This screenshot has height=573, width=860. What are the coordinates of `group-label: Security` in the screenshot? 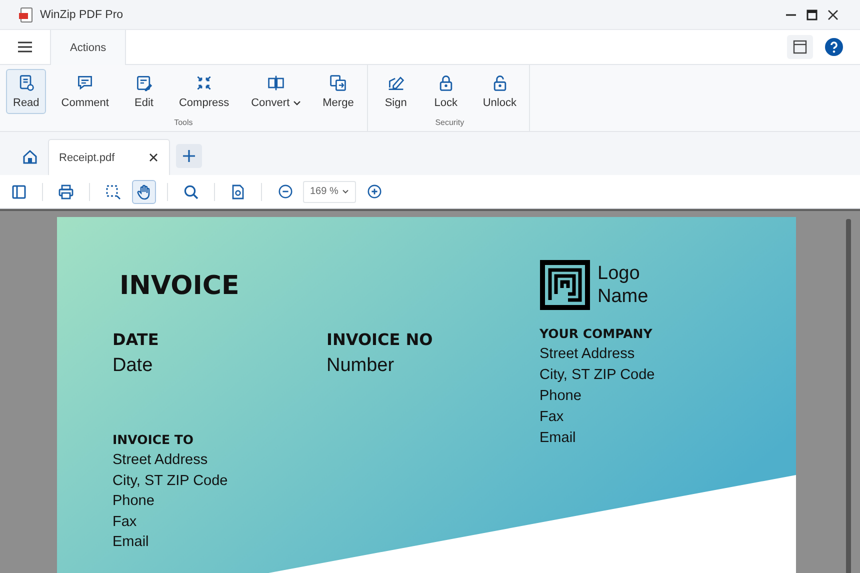 It's located at (449, 122).